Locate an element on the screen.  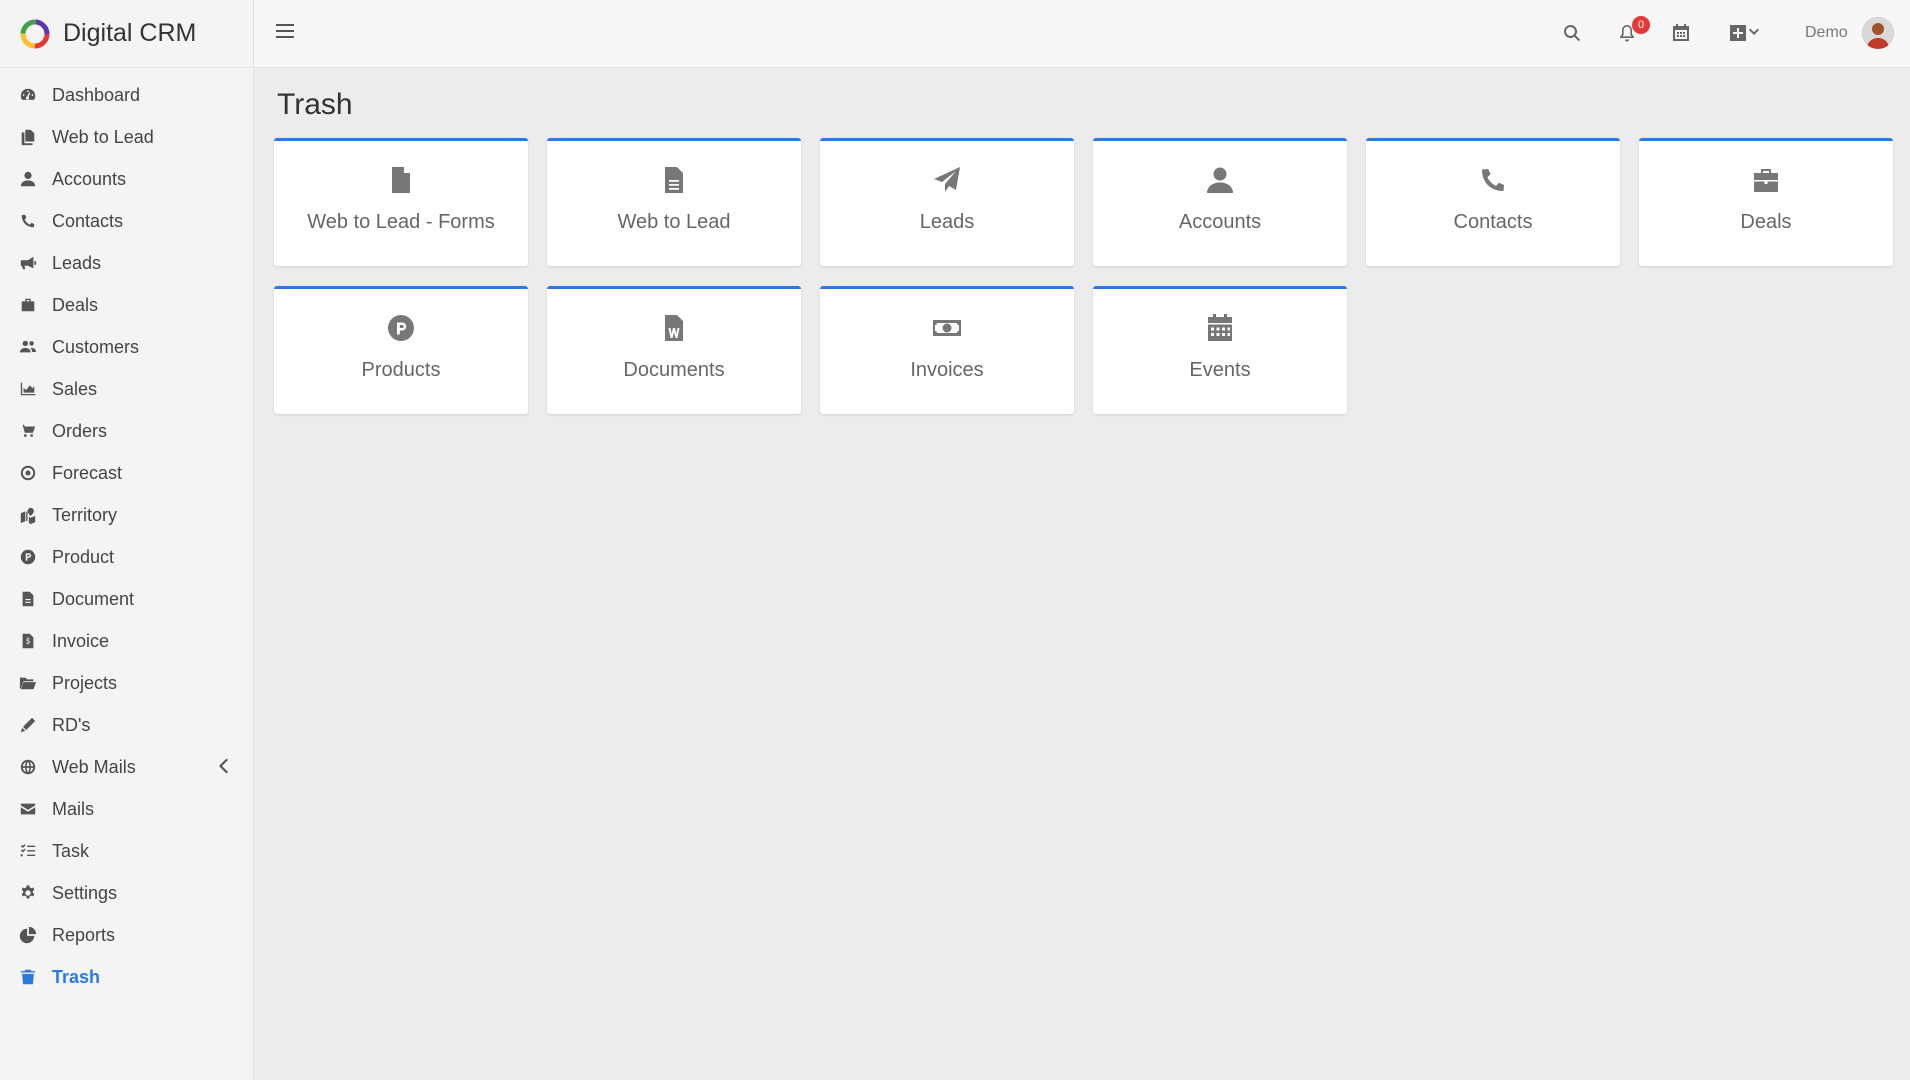
chevron-left-icon is located at coordinates (226, 766).